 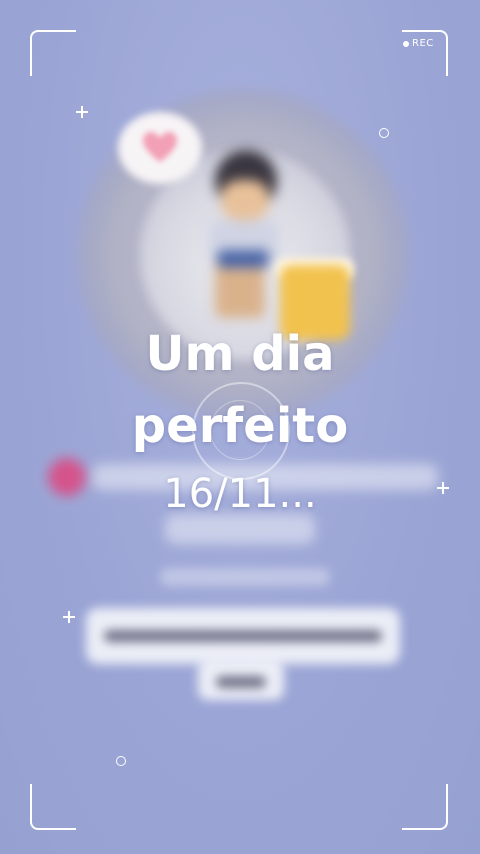 What do you see at coordinates (423, 43) in the screenshot?
I see `rec-label: REC` at bounding box center [423, 43].